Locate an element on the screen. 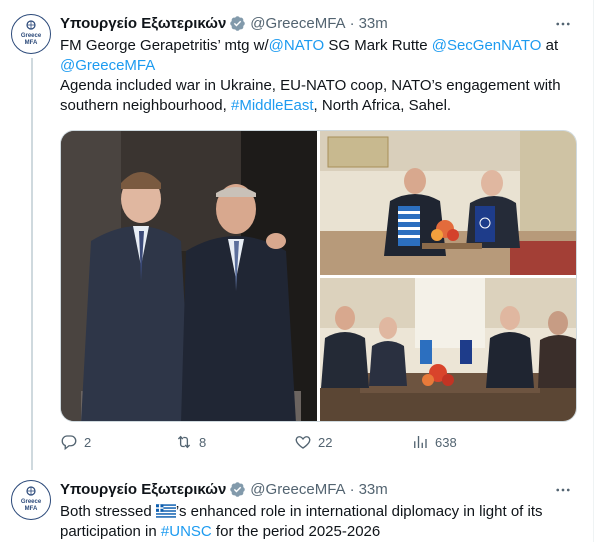 This screenshot has height=542, width=599. photo-seated-meeting is located at coordinates (448, 203).